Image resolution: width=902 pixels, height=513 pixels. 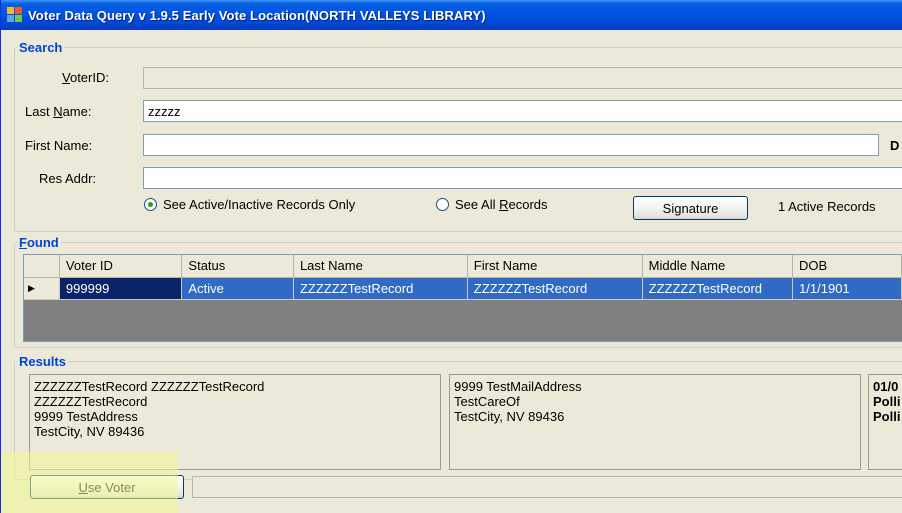 I want to click on row-pointer-icon: ▶, so click(x=42, y=288).